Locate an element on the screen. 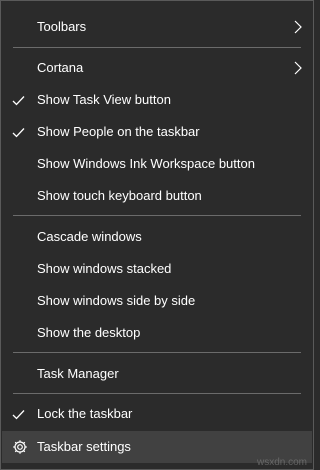 This screenshot has height=470, width=320. menu-item-show-windows-side-by-side: Show windows side by side is located at coordinates (157, 301).